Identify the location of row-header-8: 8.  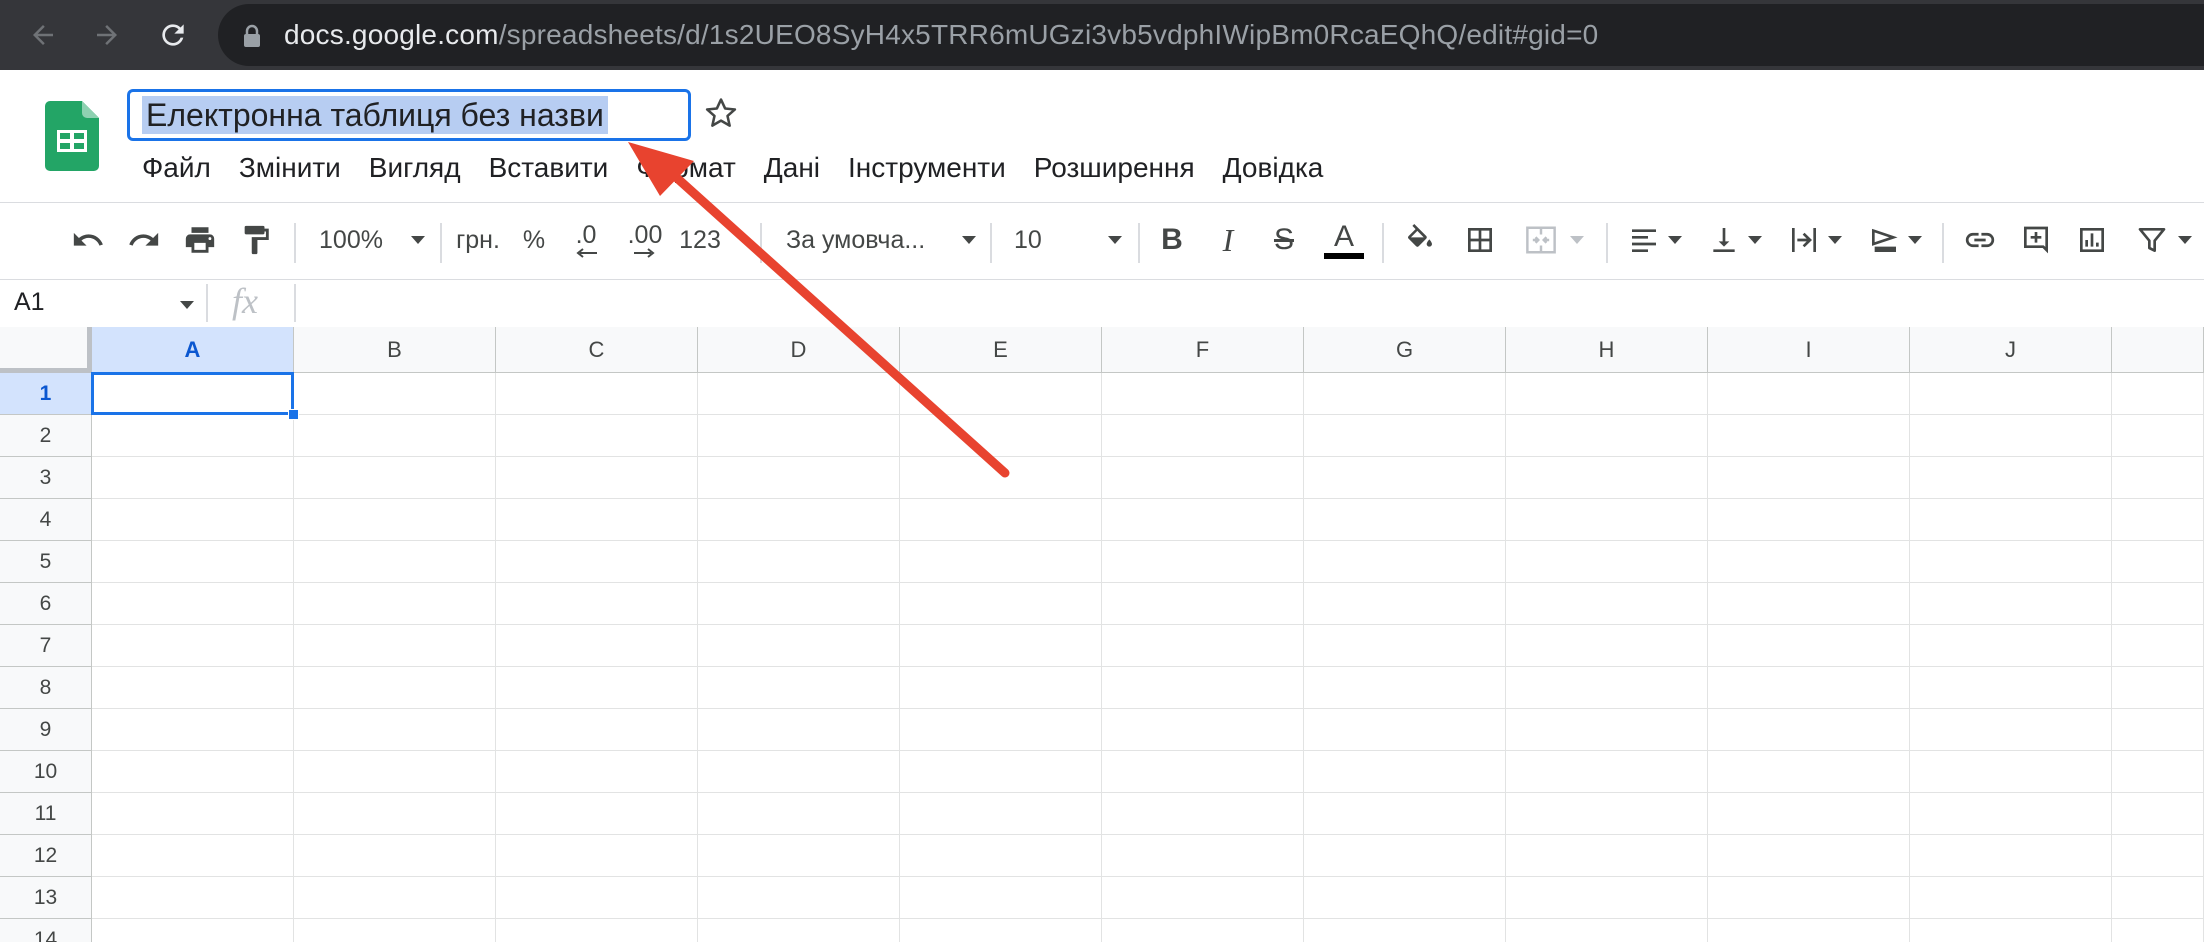
(46, 688).